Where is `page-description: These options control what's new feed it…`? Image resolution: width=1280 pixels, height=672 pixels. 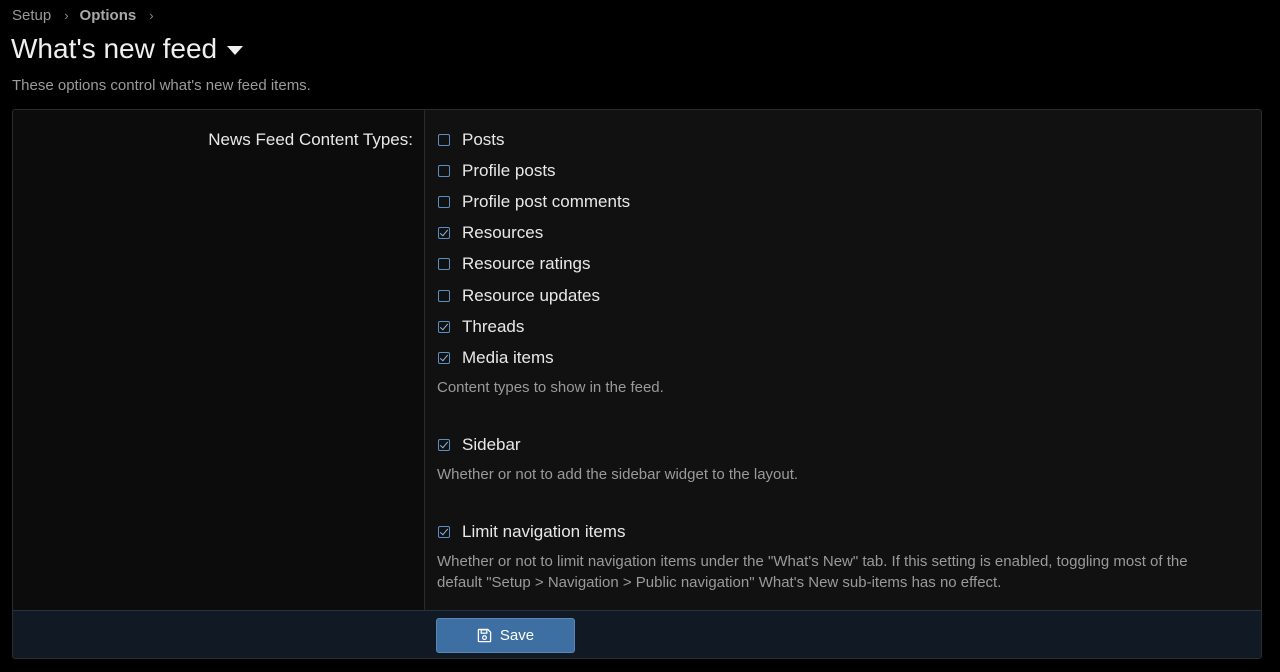 page-description: These options control what's new feed it… is located at coordinates (161, 85).